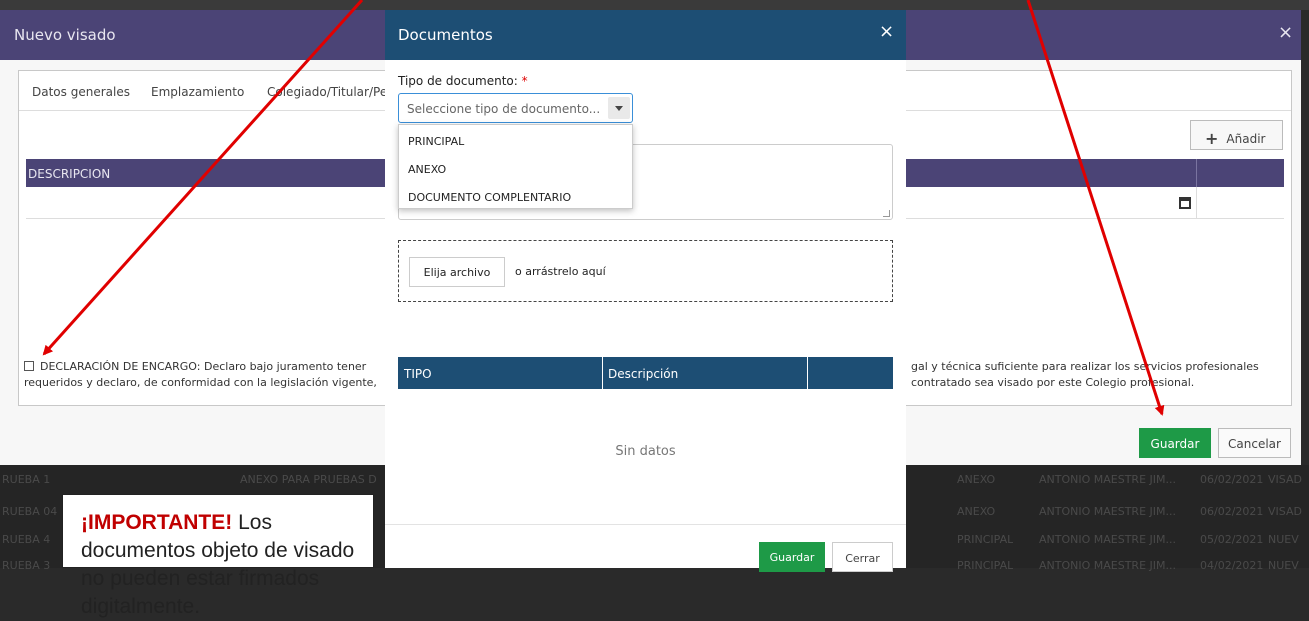  What do you see at coordinates (427, 169) in the screenshot?
I see `option-anexo: ANEXO` at bounding box center [427, 169].